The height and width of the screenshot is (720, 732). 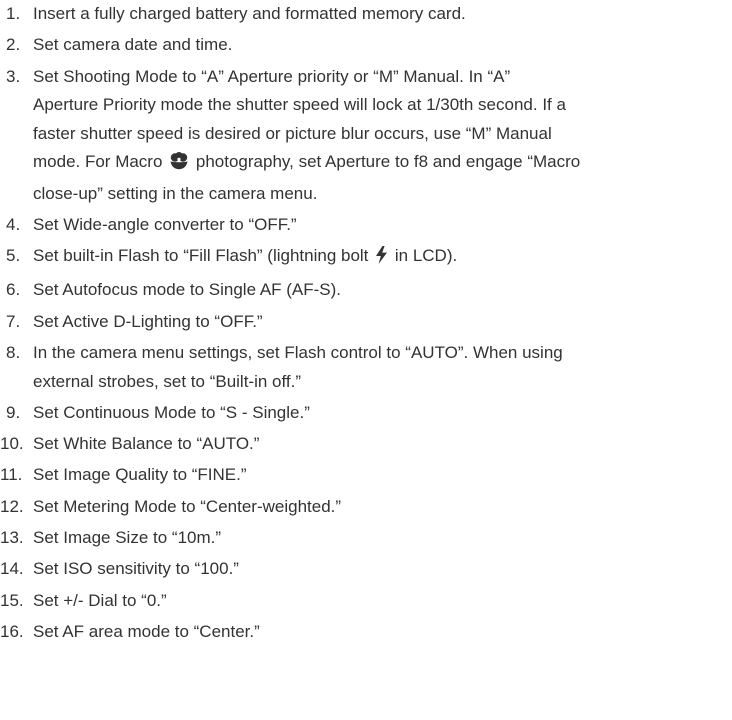 What do you see at coordinates (382, 194) in the screenshot?
I see `step-text-line: close-up” setting in the camera menu.` at bounding box center [382, 194].